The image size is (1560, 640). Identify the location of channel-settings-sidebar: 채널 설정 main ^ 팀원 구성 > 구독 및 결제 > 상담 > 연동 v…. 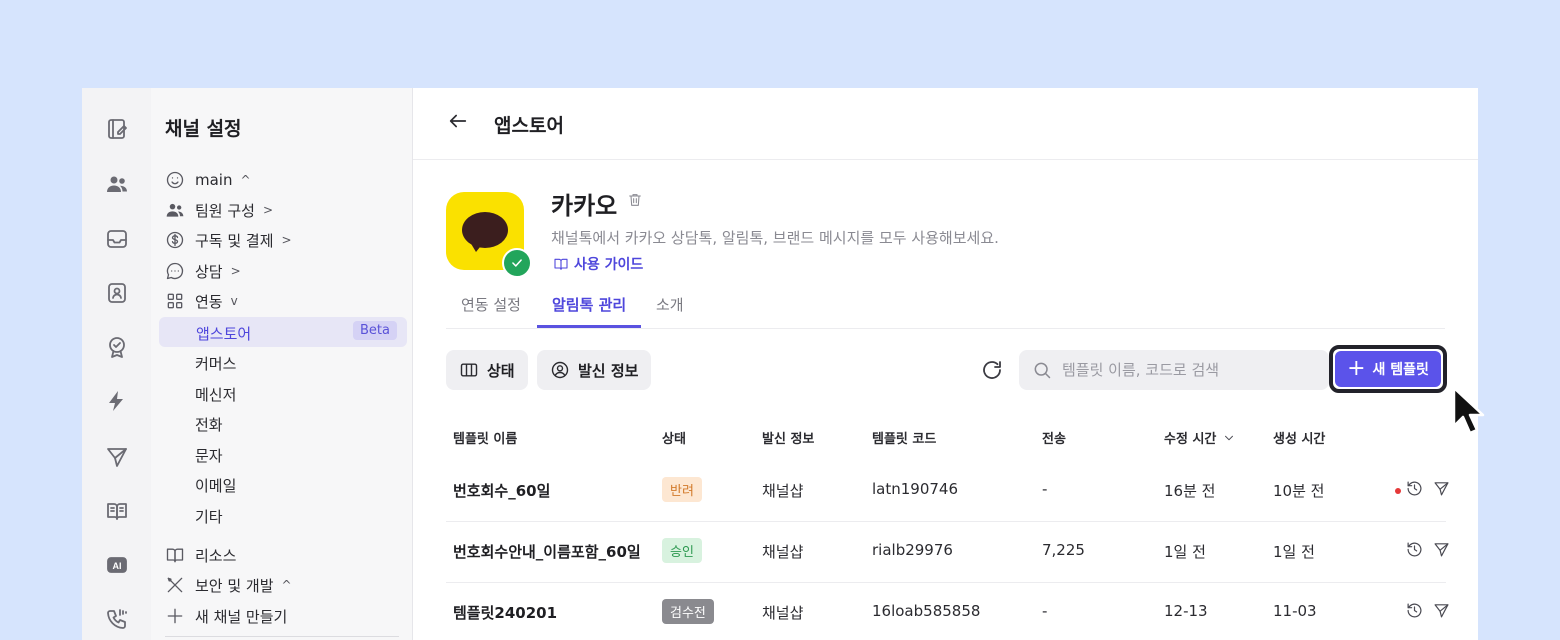
(282, 364).